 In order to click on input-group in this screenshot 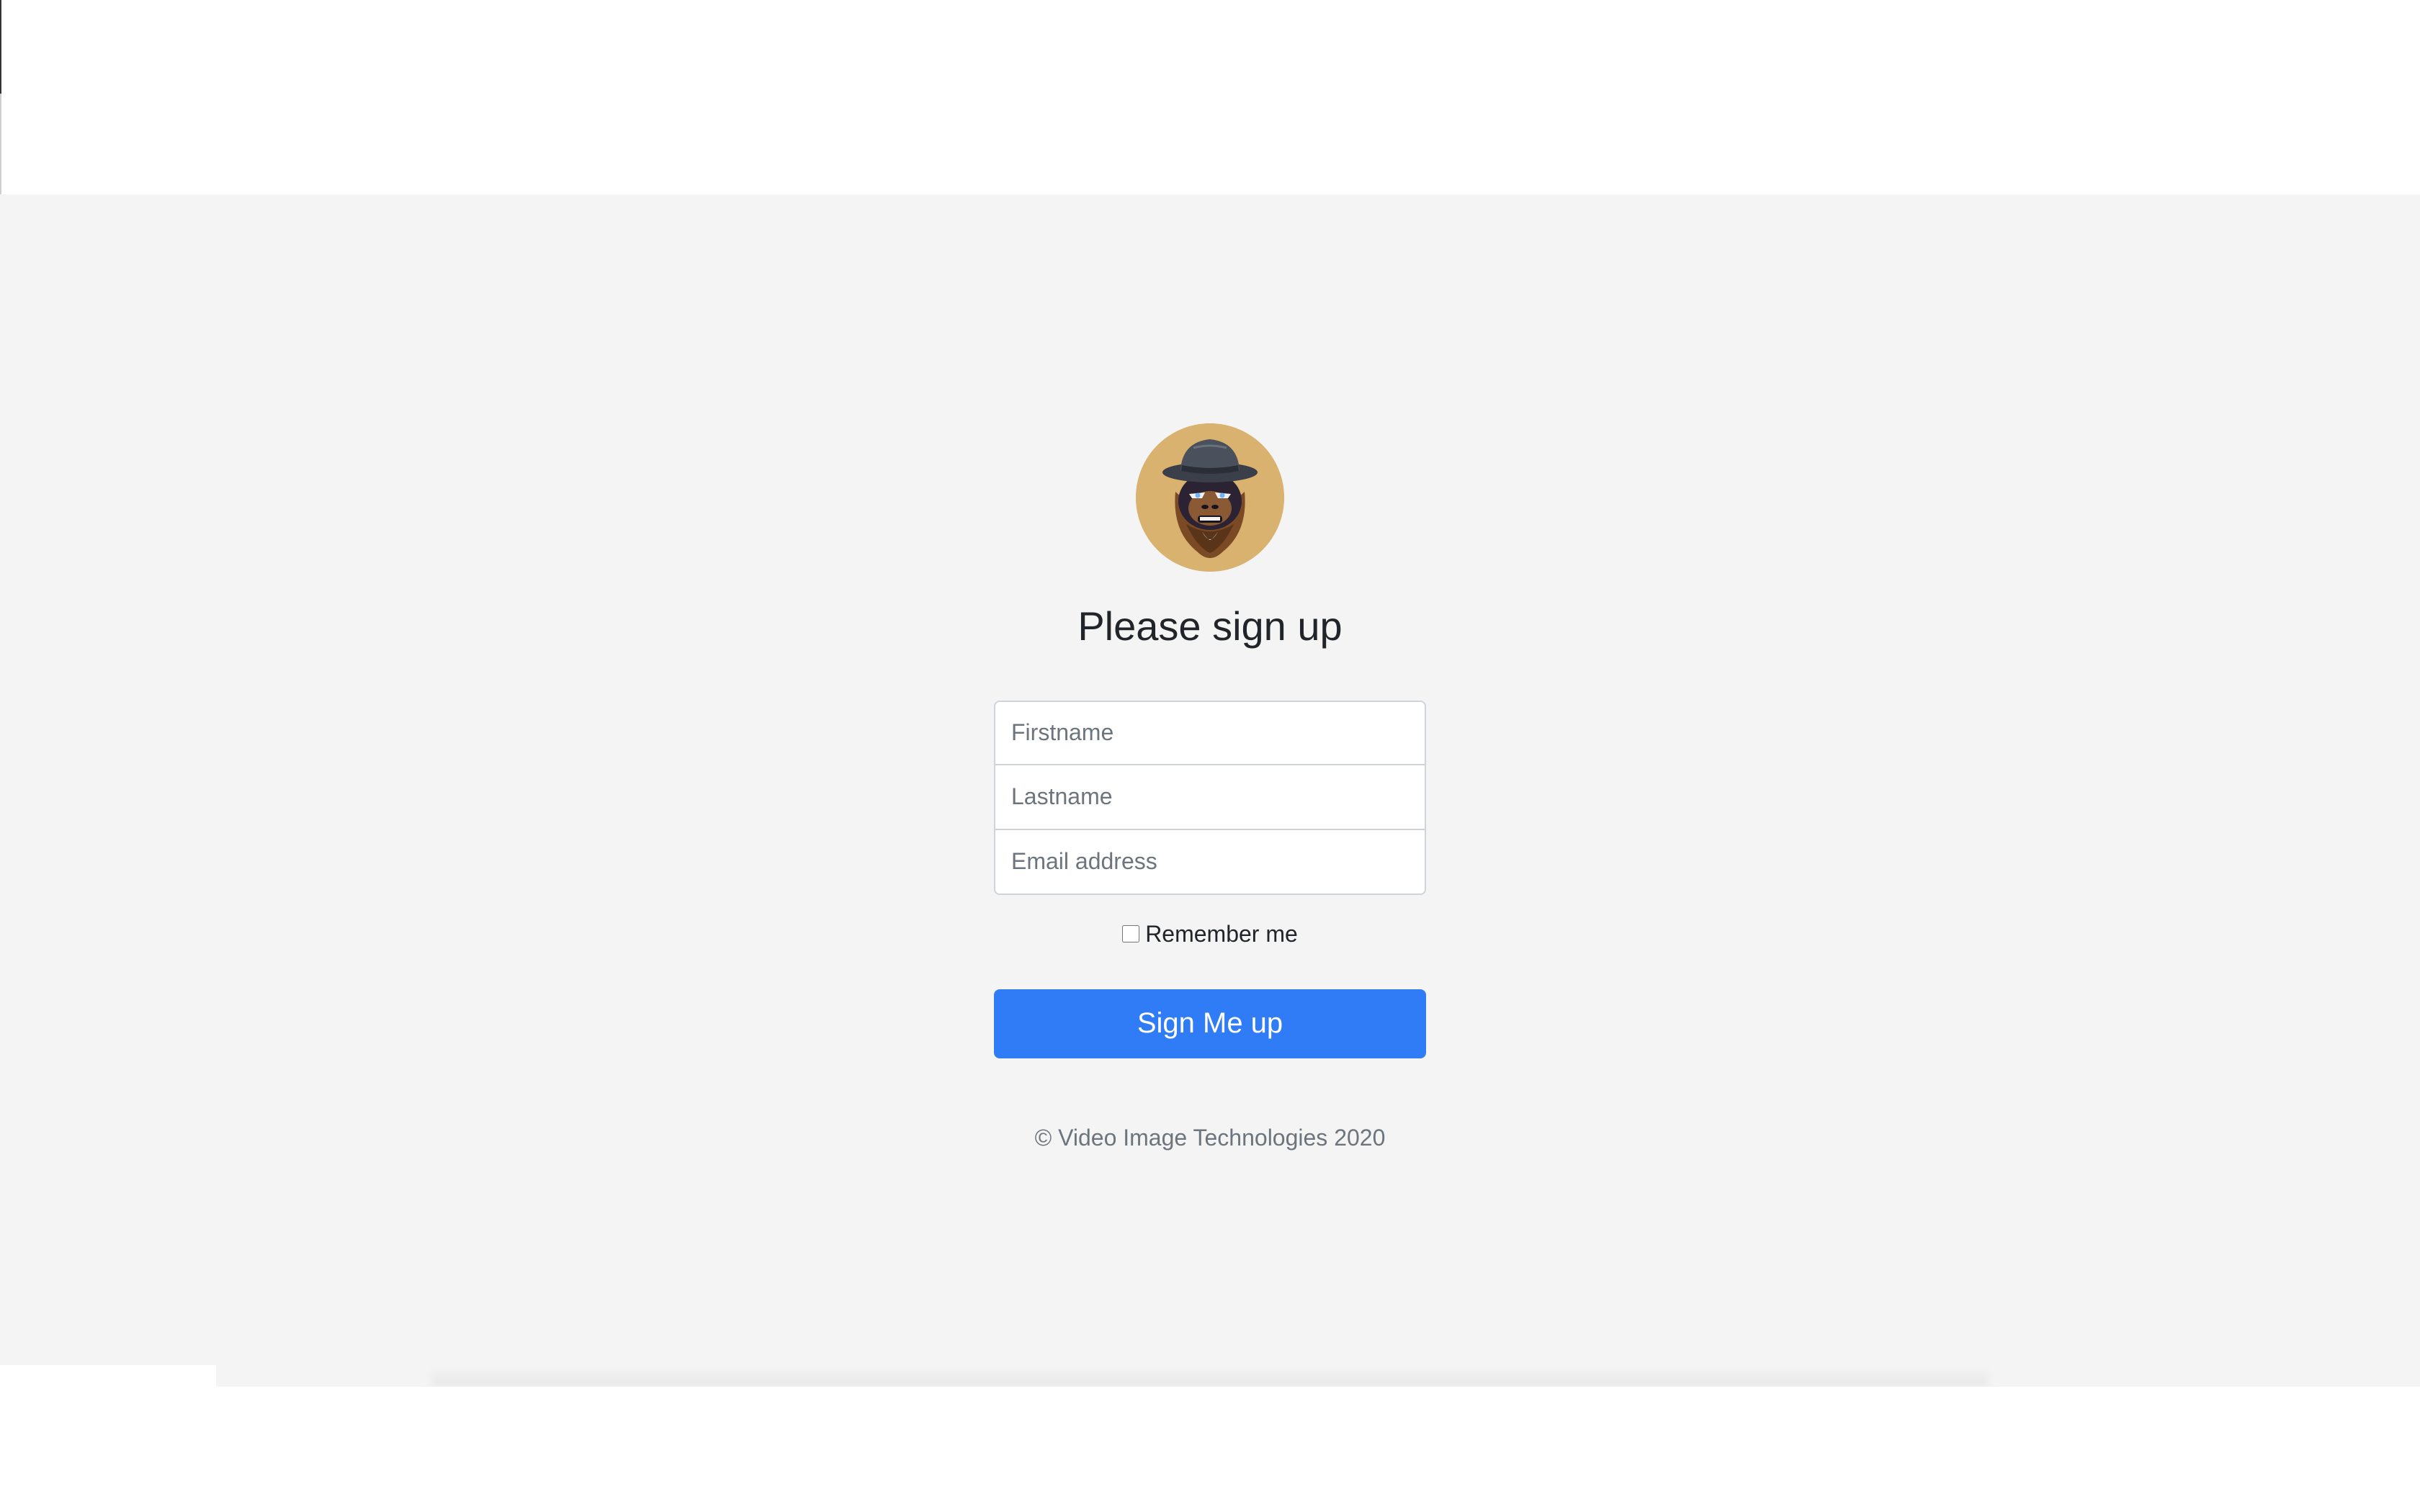, I will do `click(1210, 797)`.